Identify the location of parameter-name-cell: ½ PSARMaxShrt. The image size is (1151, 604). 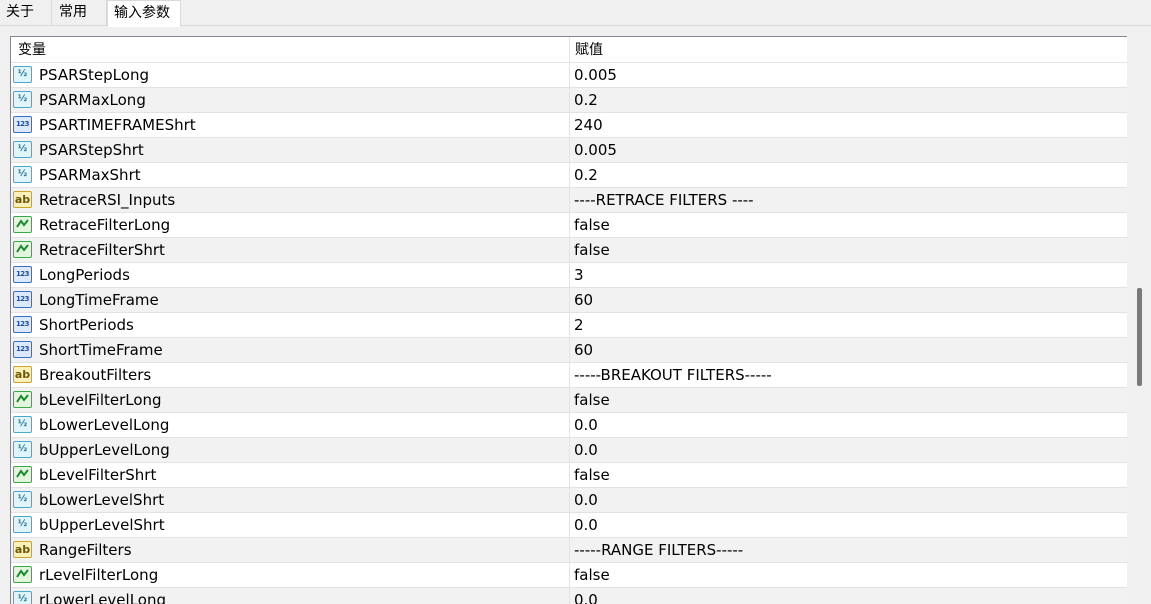
(290, 175).